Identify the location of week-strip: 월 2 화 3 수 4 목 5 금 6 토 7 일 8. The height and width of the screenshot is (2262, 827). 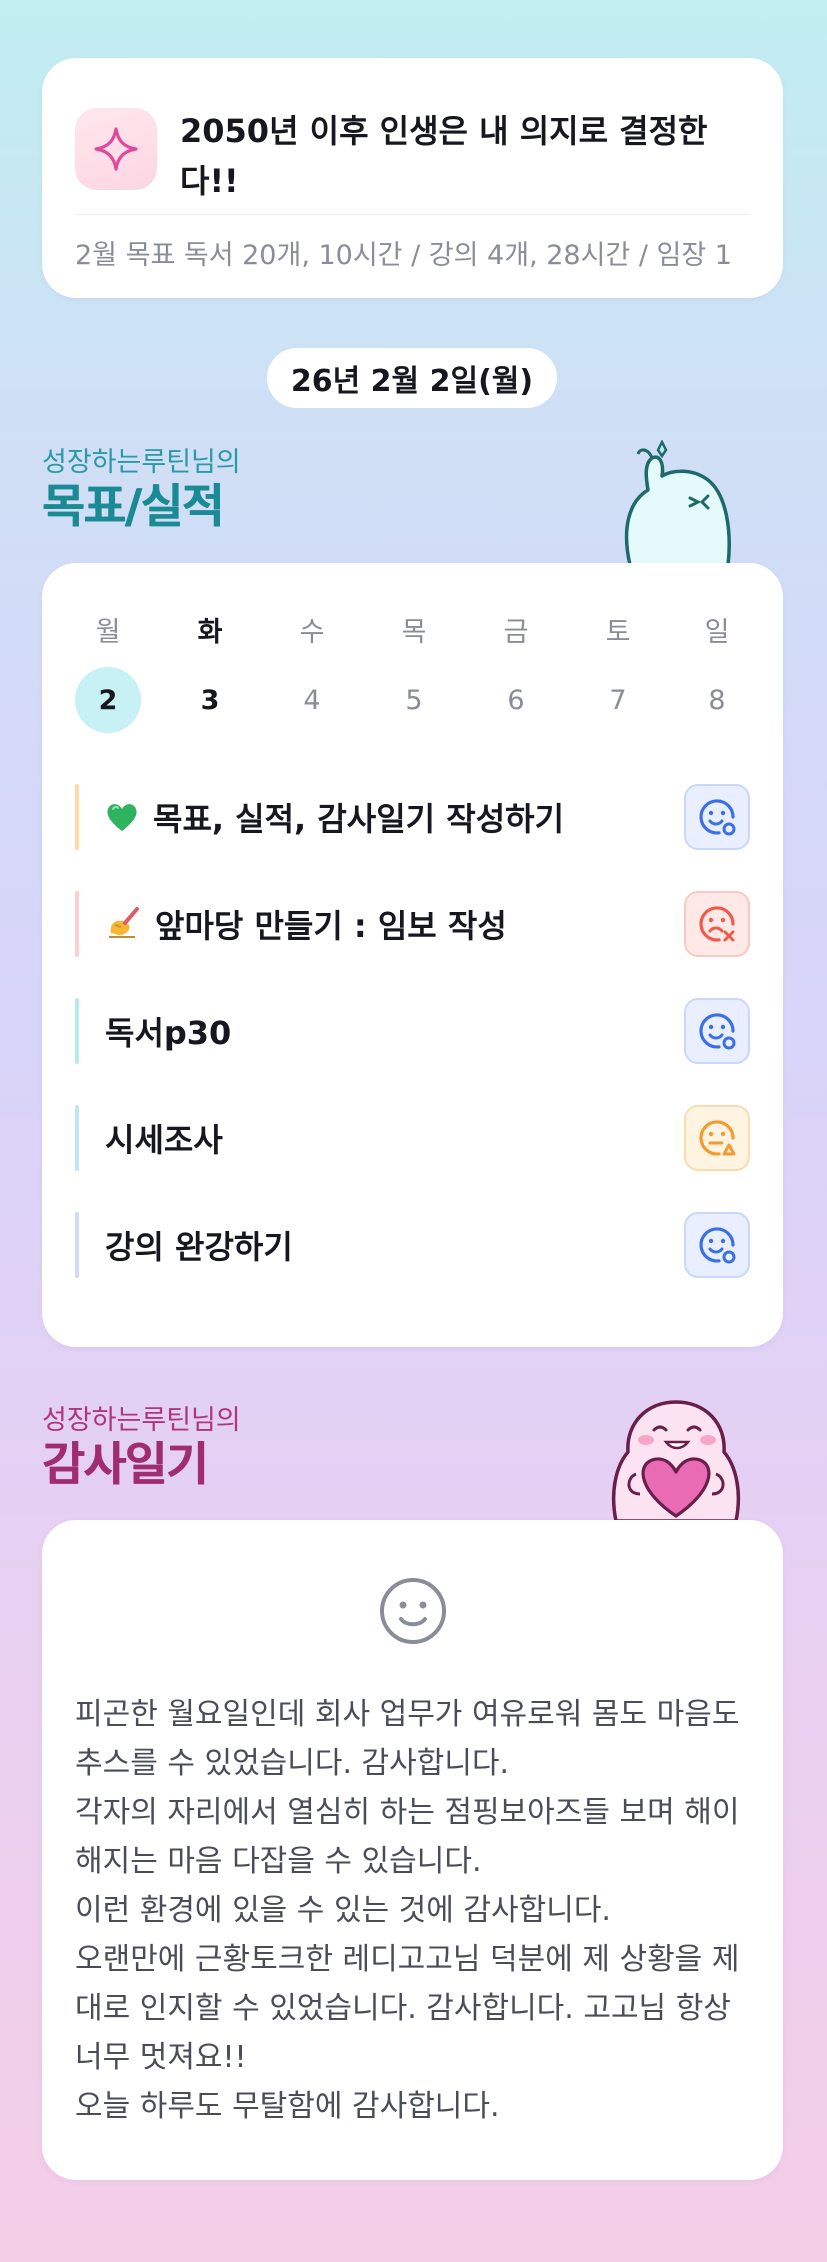
(412, 673).